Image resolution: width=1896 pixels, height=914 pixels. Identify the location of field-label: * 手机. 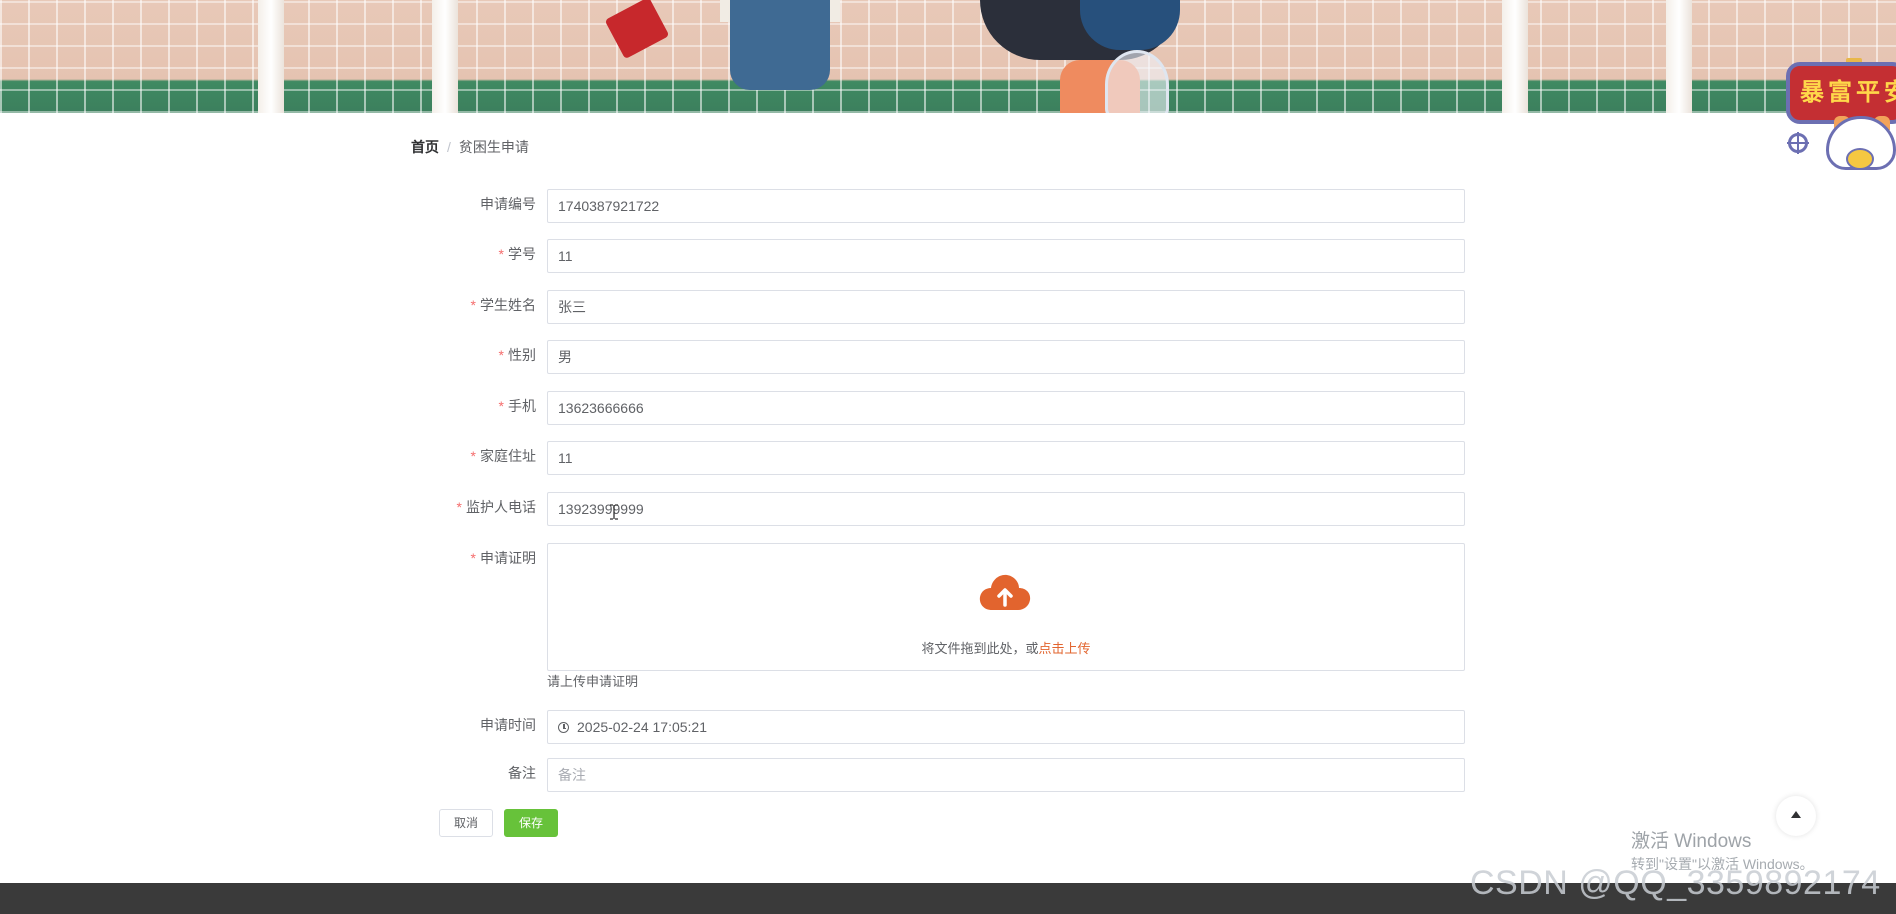
(517, 406).